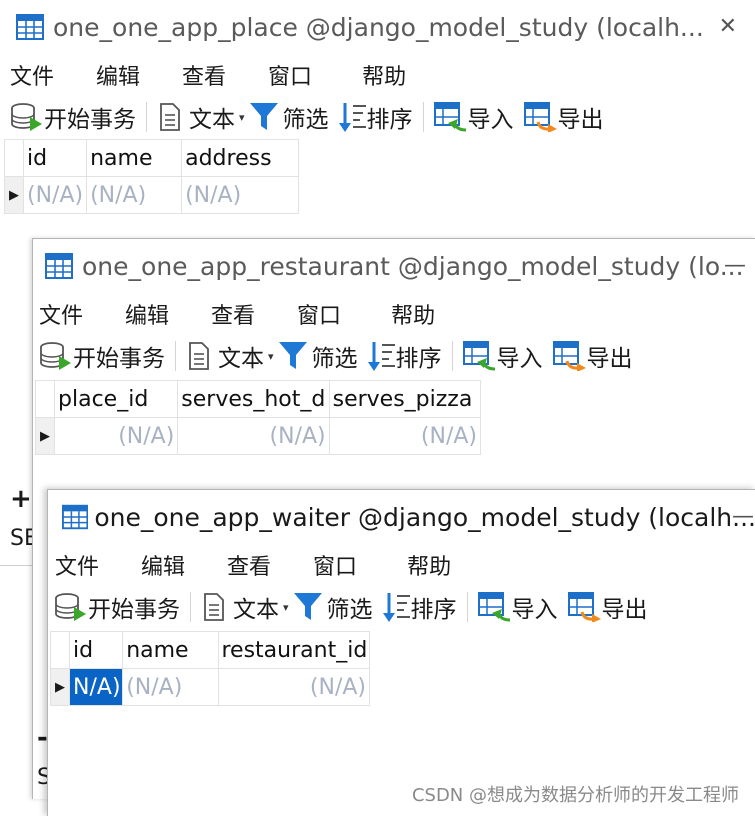 Image resolution: width=755 pixels, height=816 pixels. Describe the element at coordinates (116, 399) in the screenshot. I see `column-header: place_id` at that location.